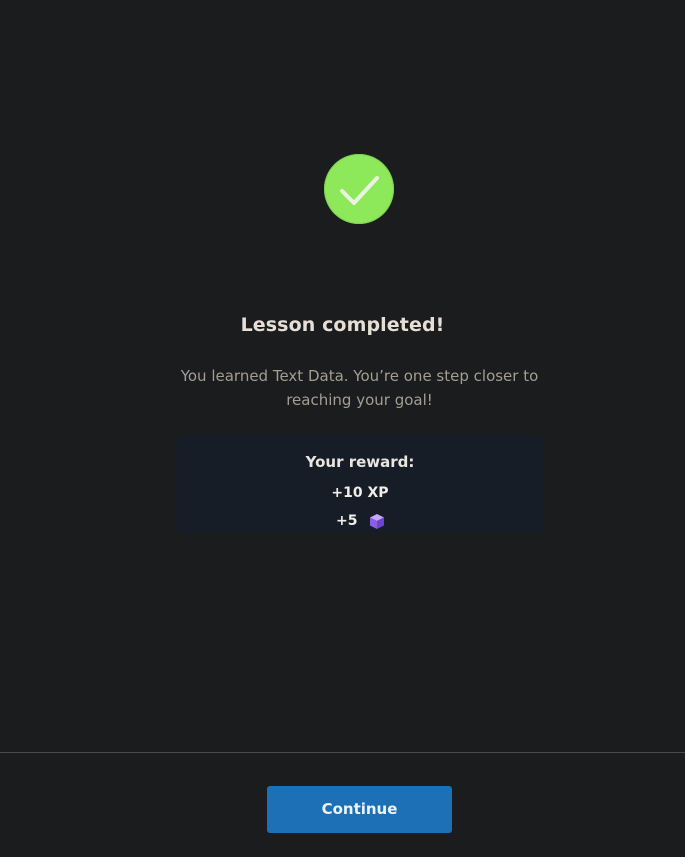 This screenshot has height=857, width=685. I want to click on footer-divider, so click(342, 752).